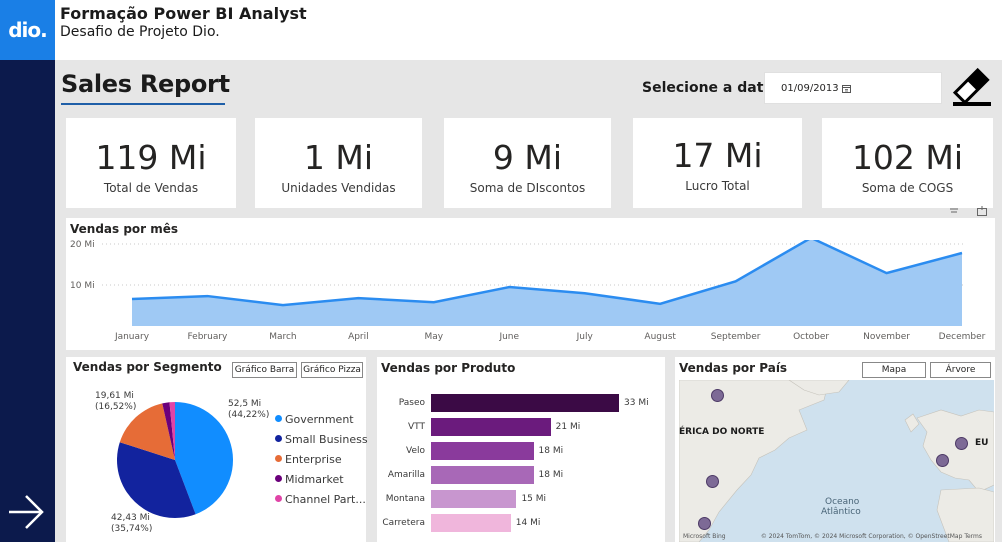 The image size is (1002, 542). What do you see at coordinates (733, 368) in the screenshot?
I see `country-title: Vendas por País` at bounding box center [733, 368].